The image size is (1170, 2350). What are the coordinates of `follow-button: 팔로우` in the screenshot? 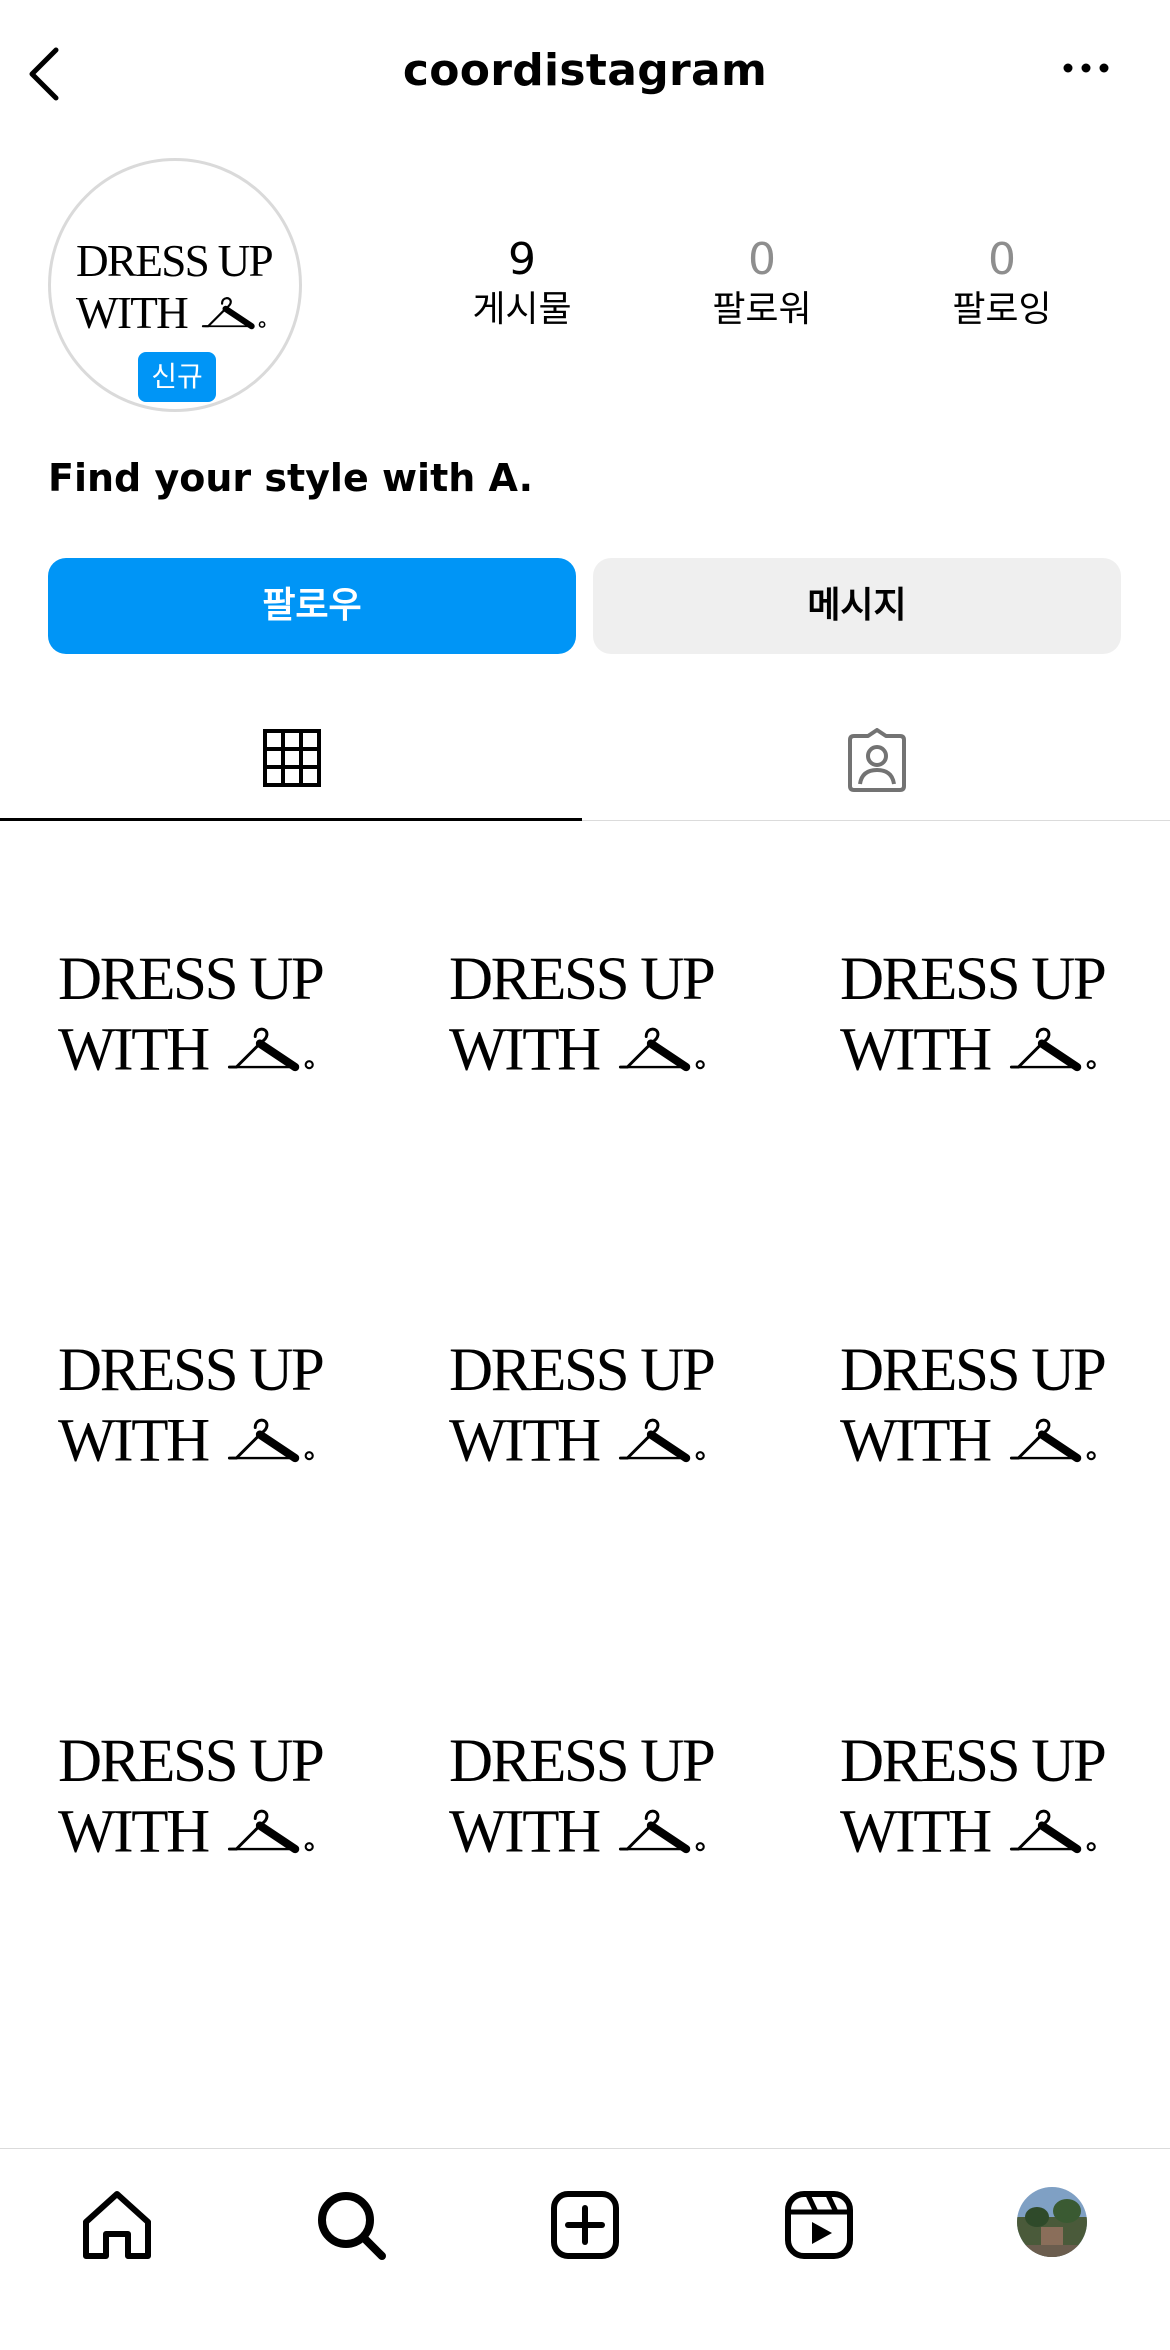 It's located at (312, 606).